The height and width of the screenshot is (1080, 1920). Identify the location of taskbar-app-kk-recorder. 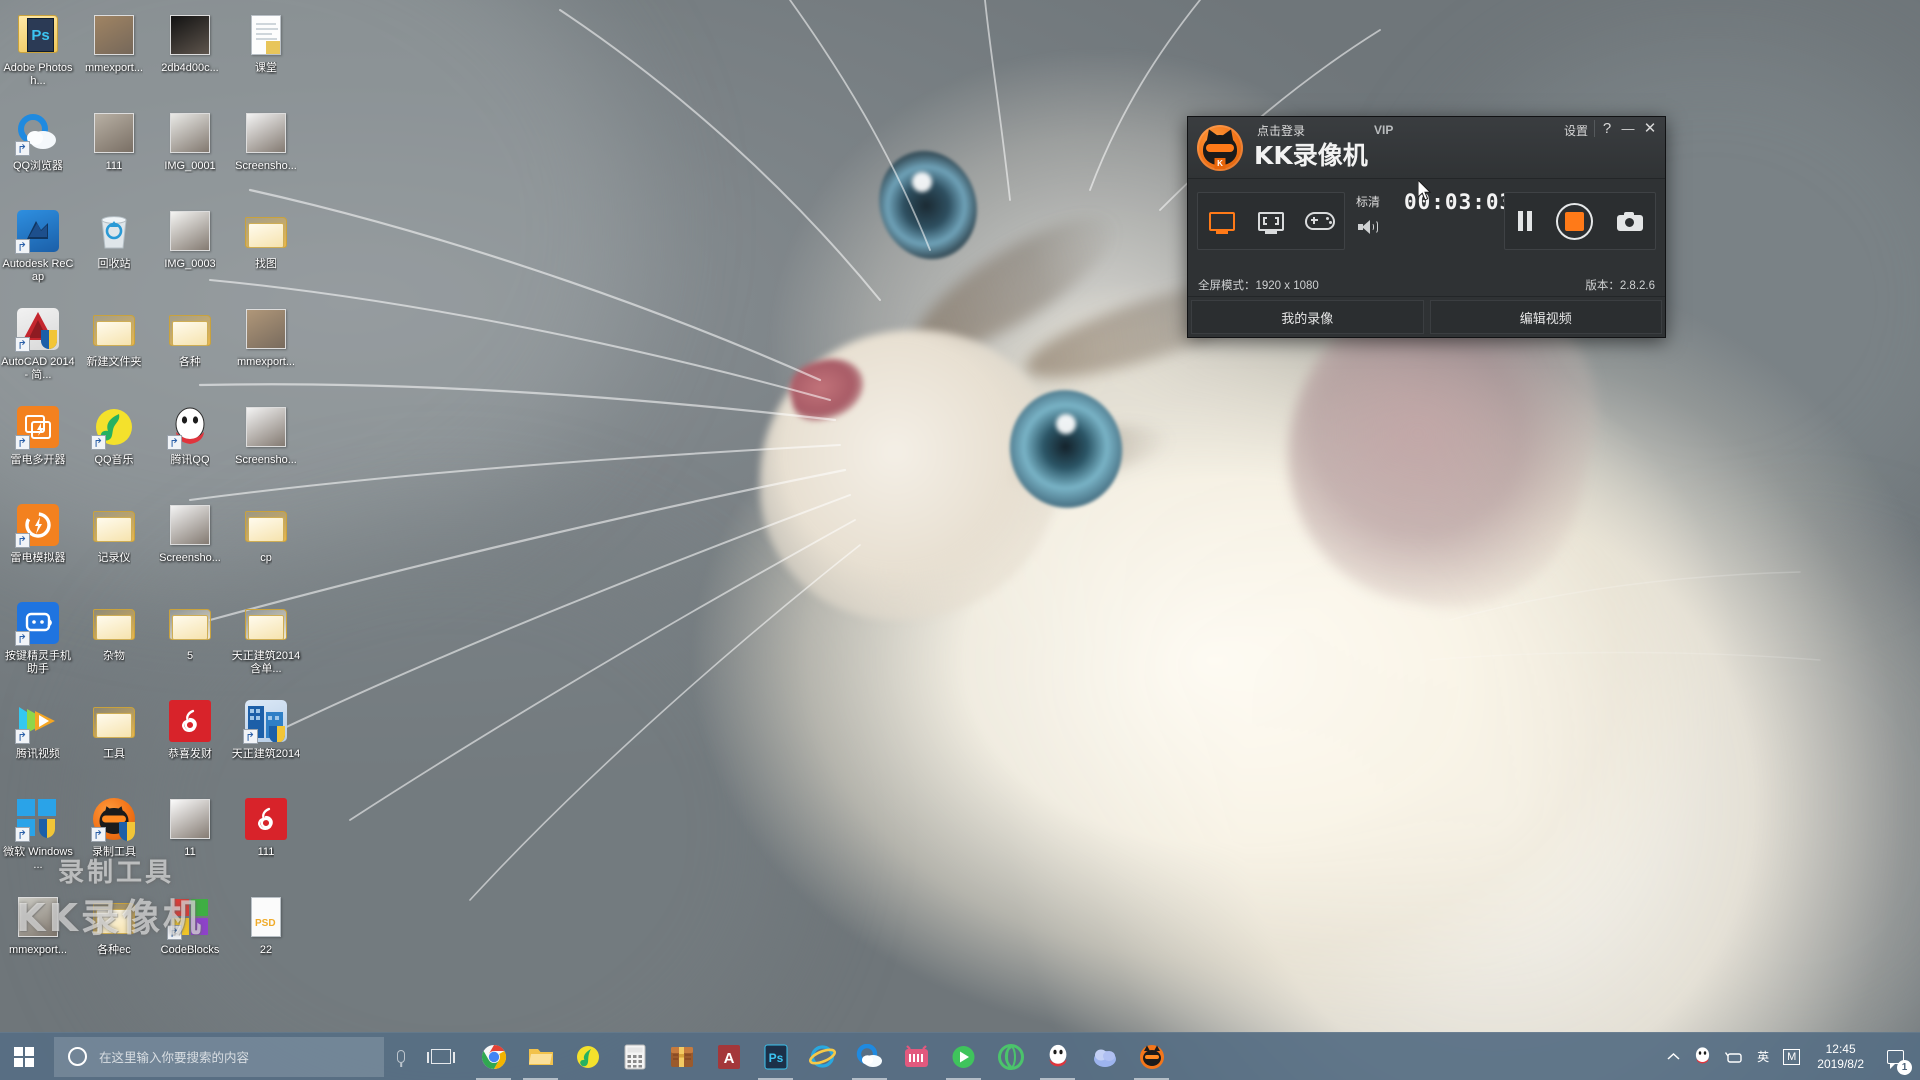
(1151, 1056).